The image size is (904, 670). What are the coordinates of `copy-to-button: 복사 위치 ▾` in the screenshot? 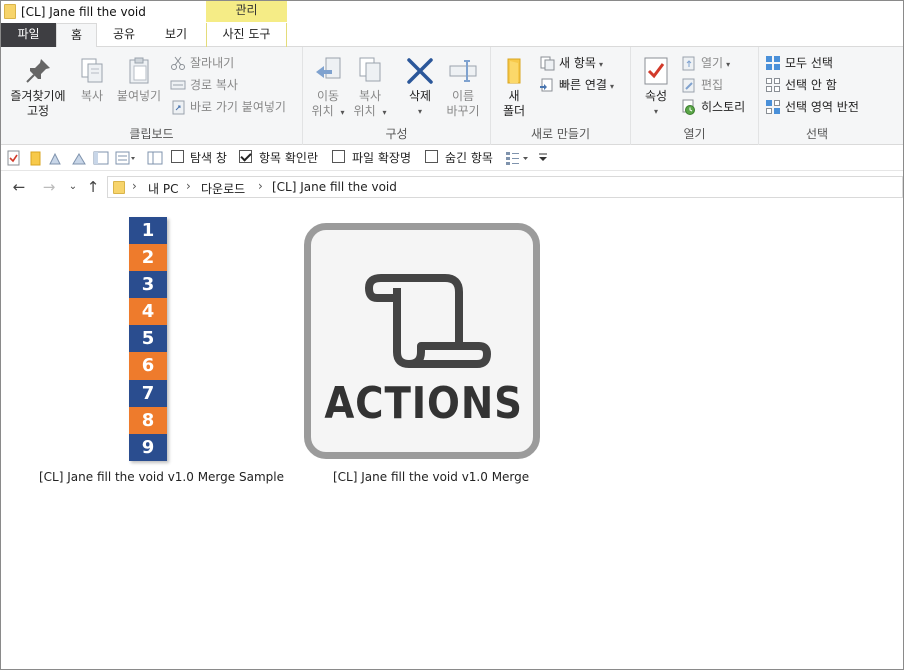 It's located at (370, 87).